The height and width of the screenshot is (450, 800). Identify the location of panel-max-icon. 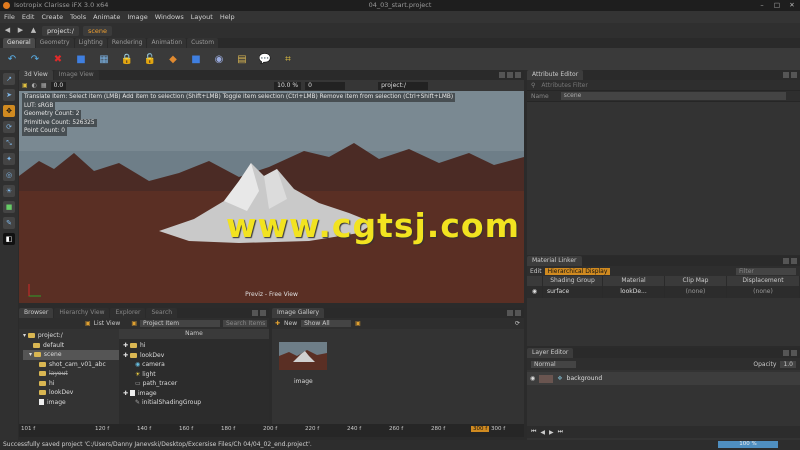
(510, 75).